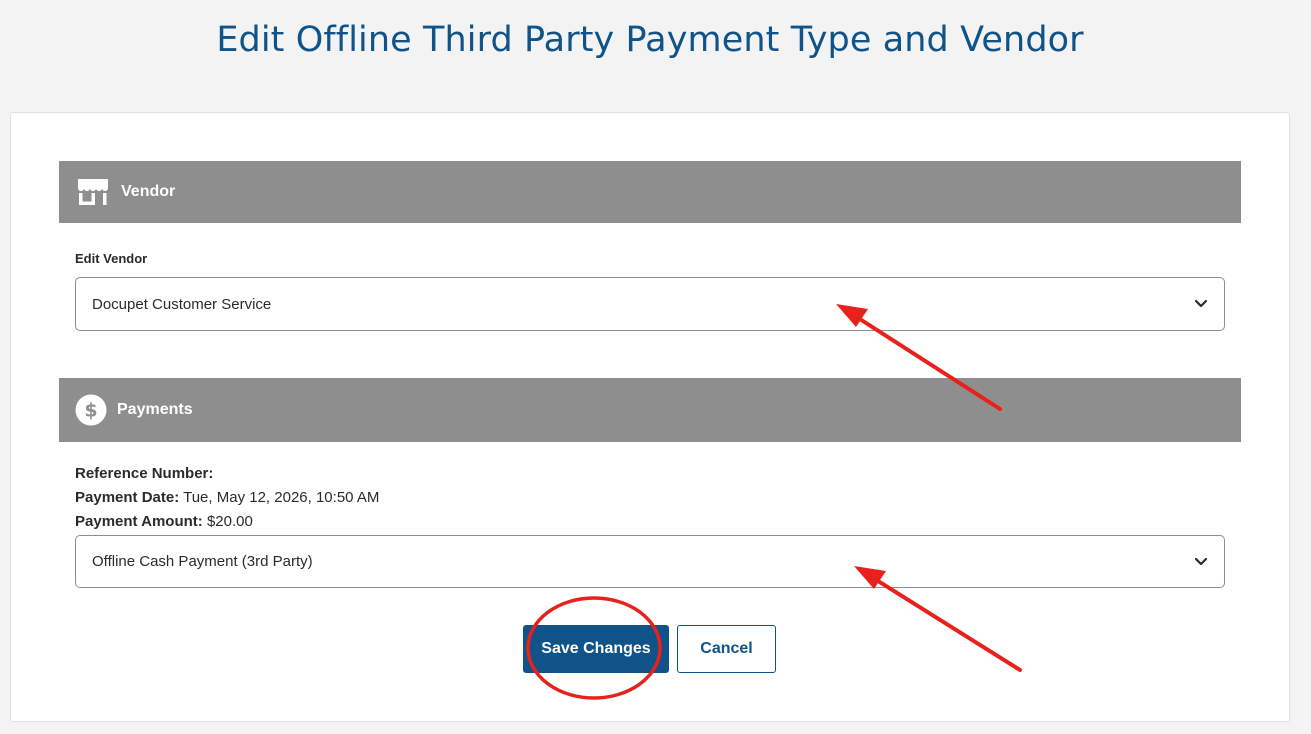 This screenshot has height=734, width=1311. I want to click on payment-date-label: Payment Date:, so click(127, 497).